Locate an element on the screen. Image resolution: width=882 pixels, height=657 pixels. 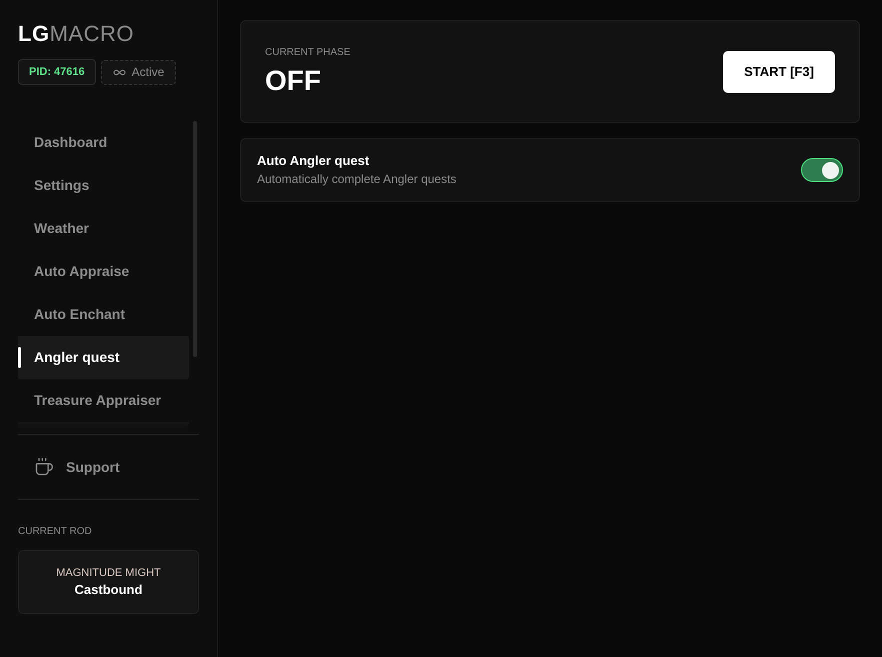
phase-heading: CURRENT PHASE is located at coordinates (307, 53).